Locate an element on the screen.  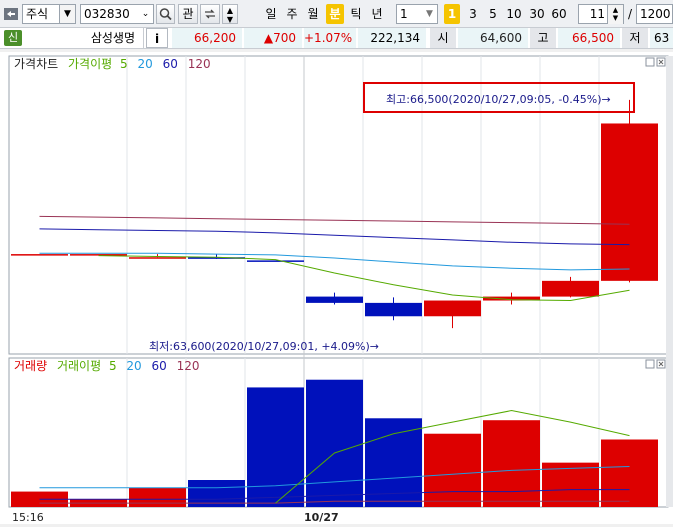
watchlist-button: 관 is located at coordinates (188, 14).